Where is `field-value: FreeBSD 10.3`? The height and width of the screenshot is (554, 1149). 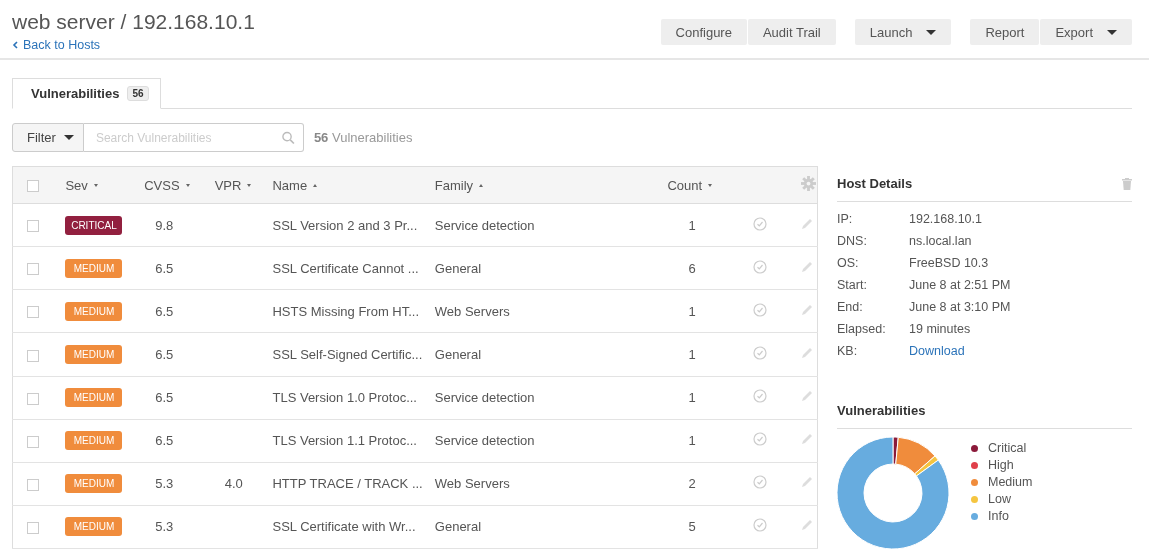 field-value: FreeBSD 10.3 is located at coordinates (949, 263).